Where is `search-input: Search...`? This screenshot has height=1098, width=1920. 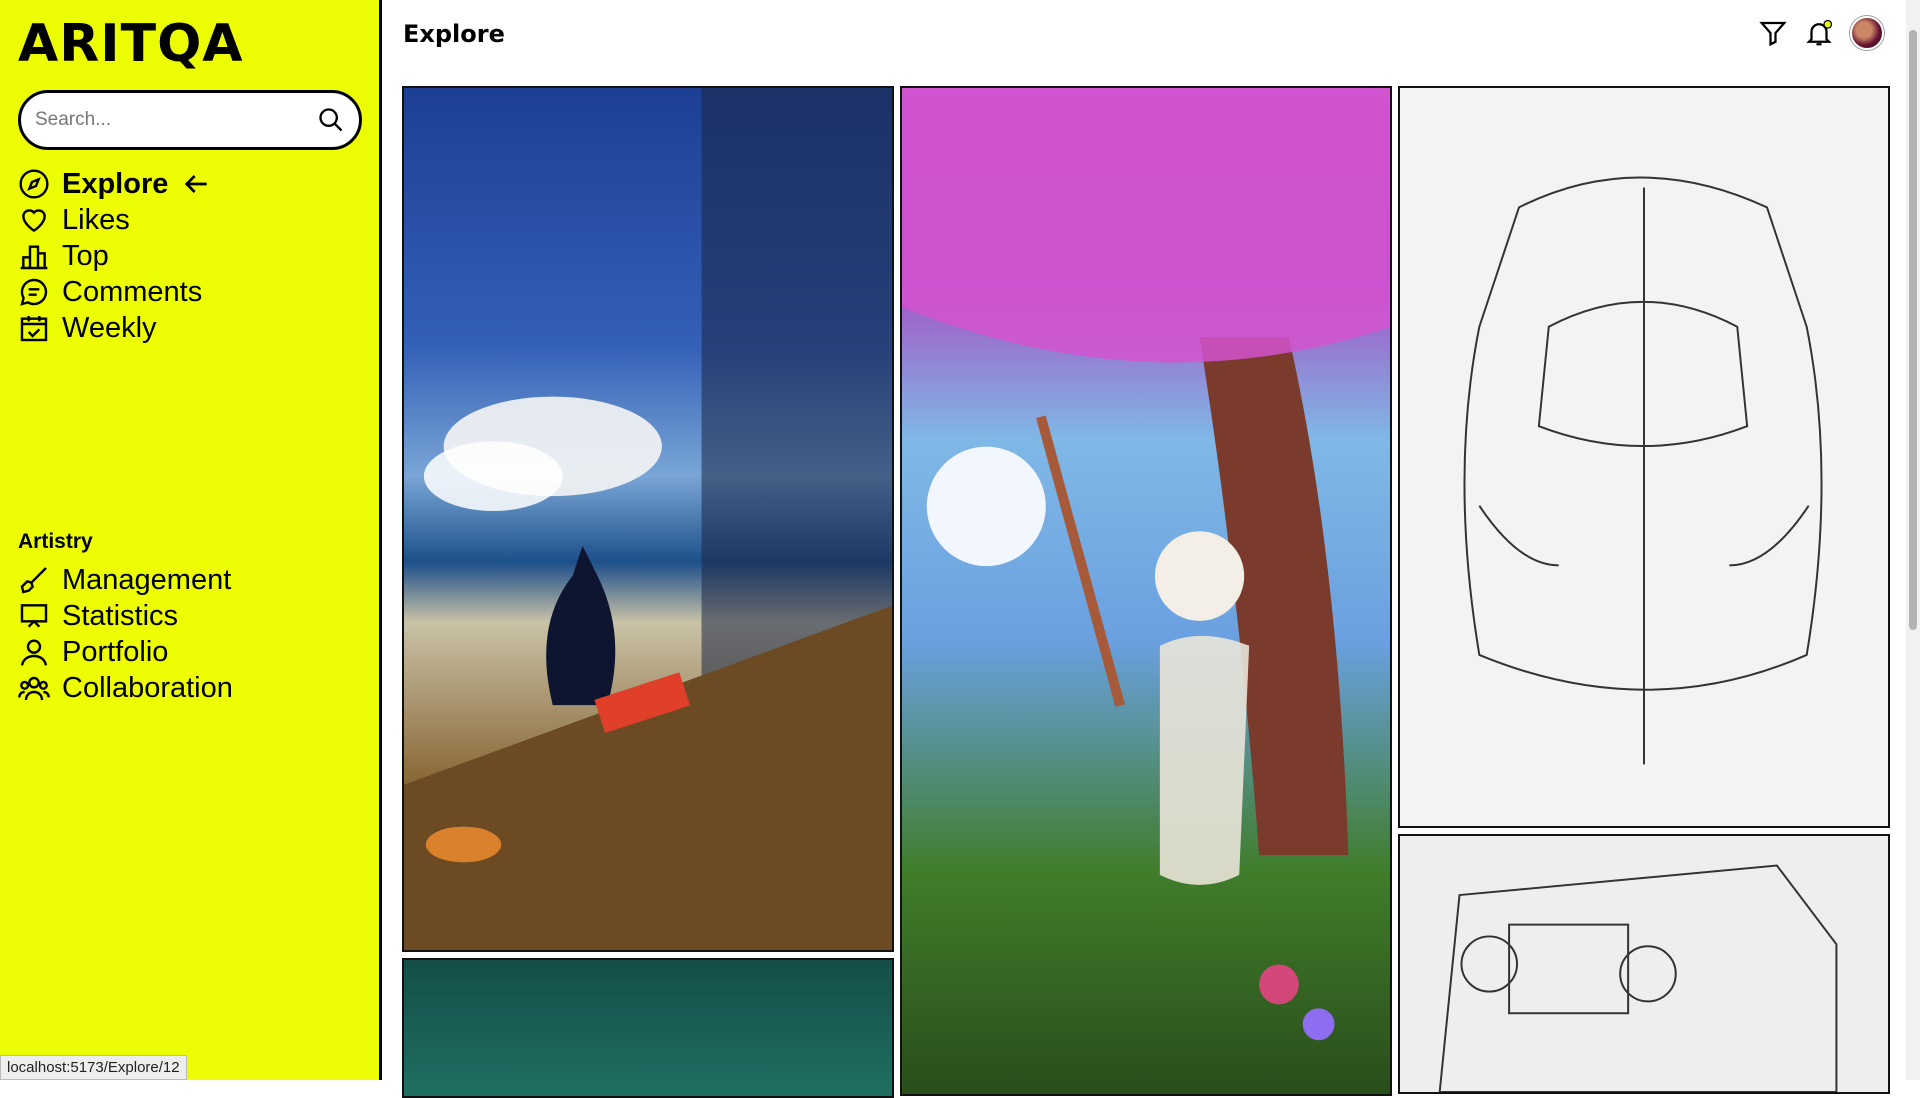
search-input: Search... is located at coordinates (176, 120).